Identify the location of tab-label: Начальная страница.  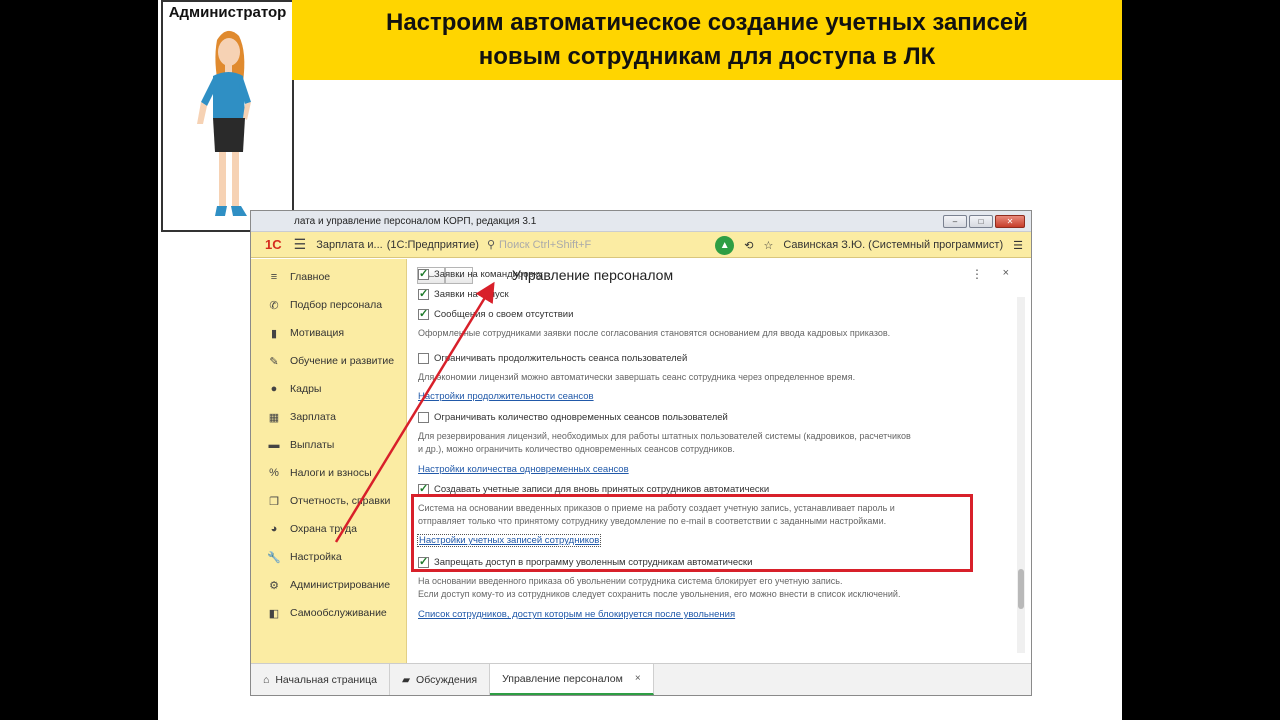
(326, 679).